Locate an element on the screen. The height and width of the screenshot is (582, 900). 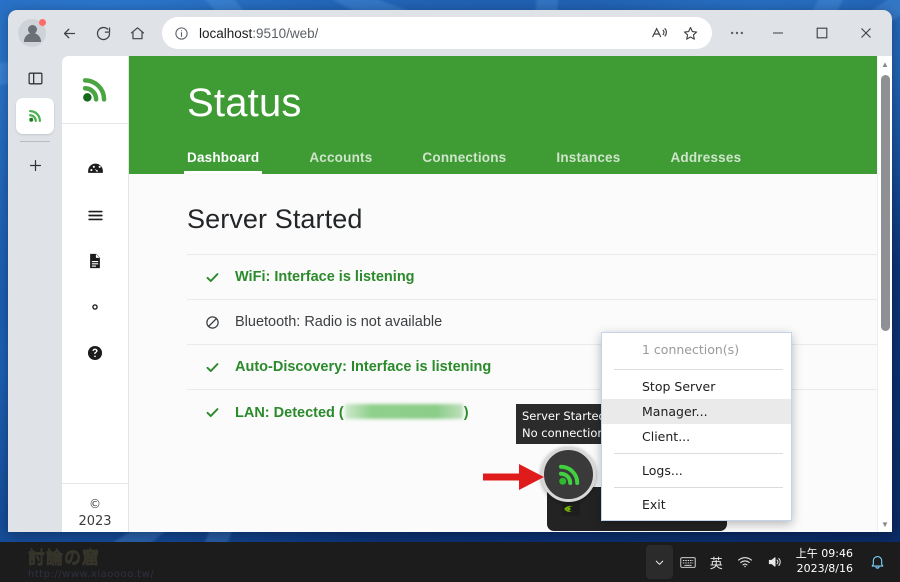
chevron-up-icon is located at coordinates (659, 562).